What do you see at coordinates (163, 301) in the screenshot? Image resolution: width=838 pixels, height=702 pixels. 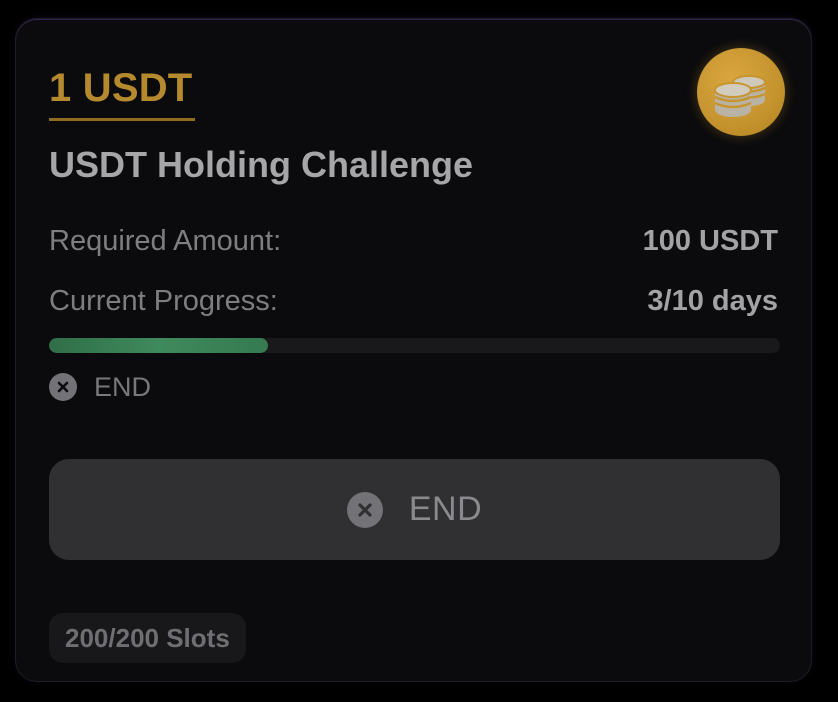 I see `current-progress-label: Current Progress:` at bounding box center [163, 301].